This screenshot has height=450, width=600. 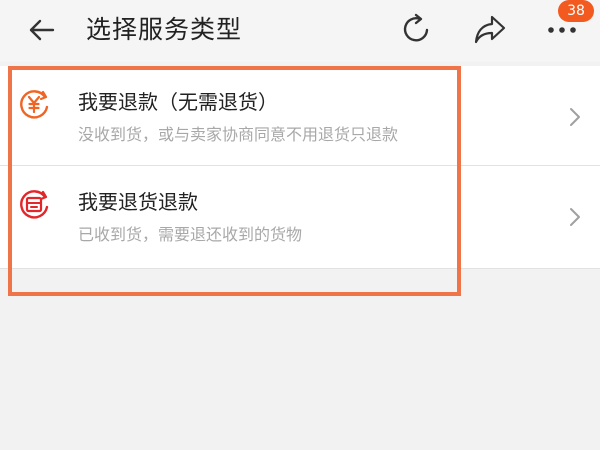 I want to click on refresh-button, so click(x=416, y=29).